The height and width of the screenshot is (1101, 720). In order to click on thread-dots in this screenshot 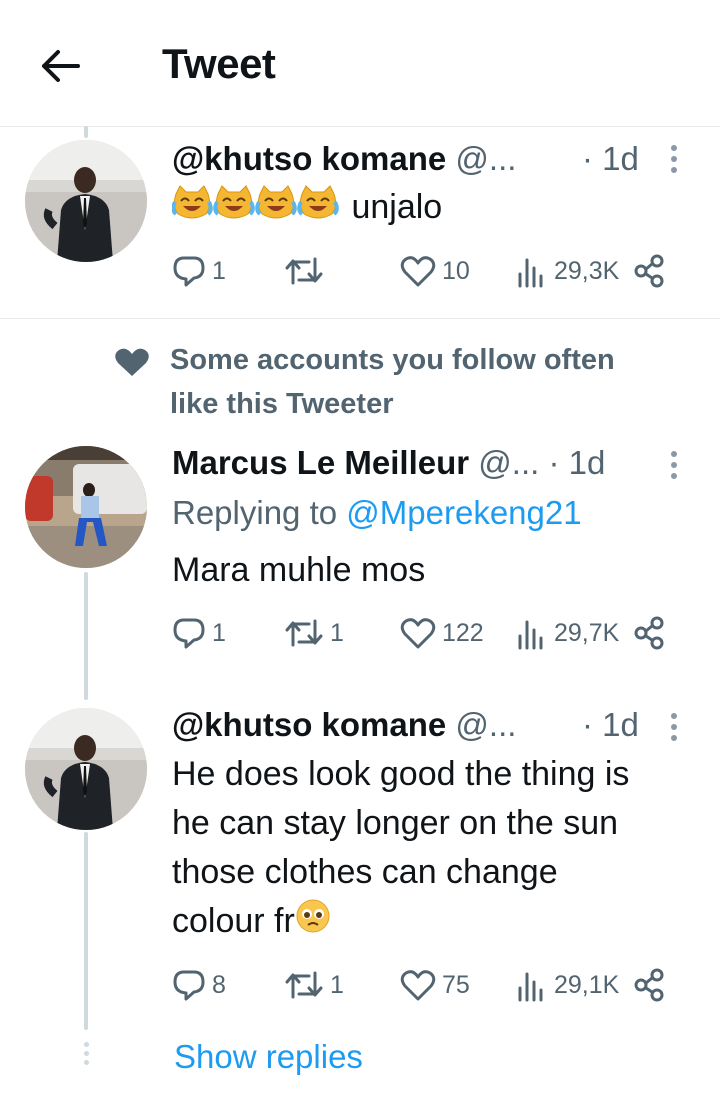, I will do `click(86, 1055)`.